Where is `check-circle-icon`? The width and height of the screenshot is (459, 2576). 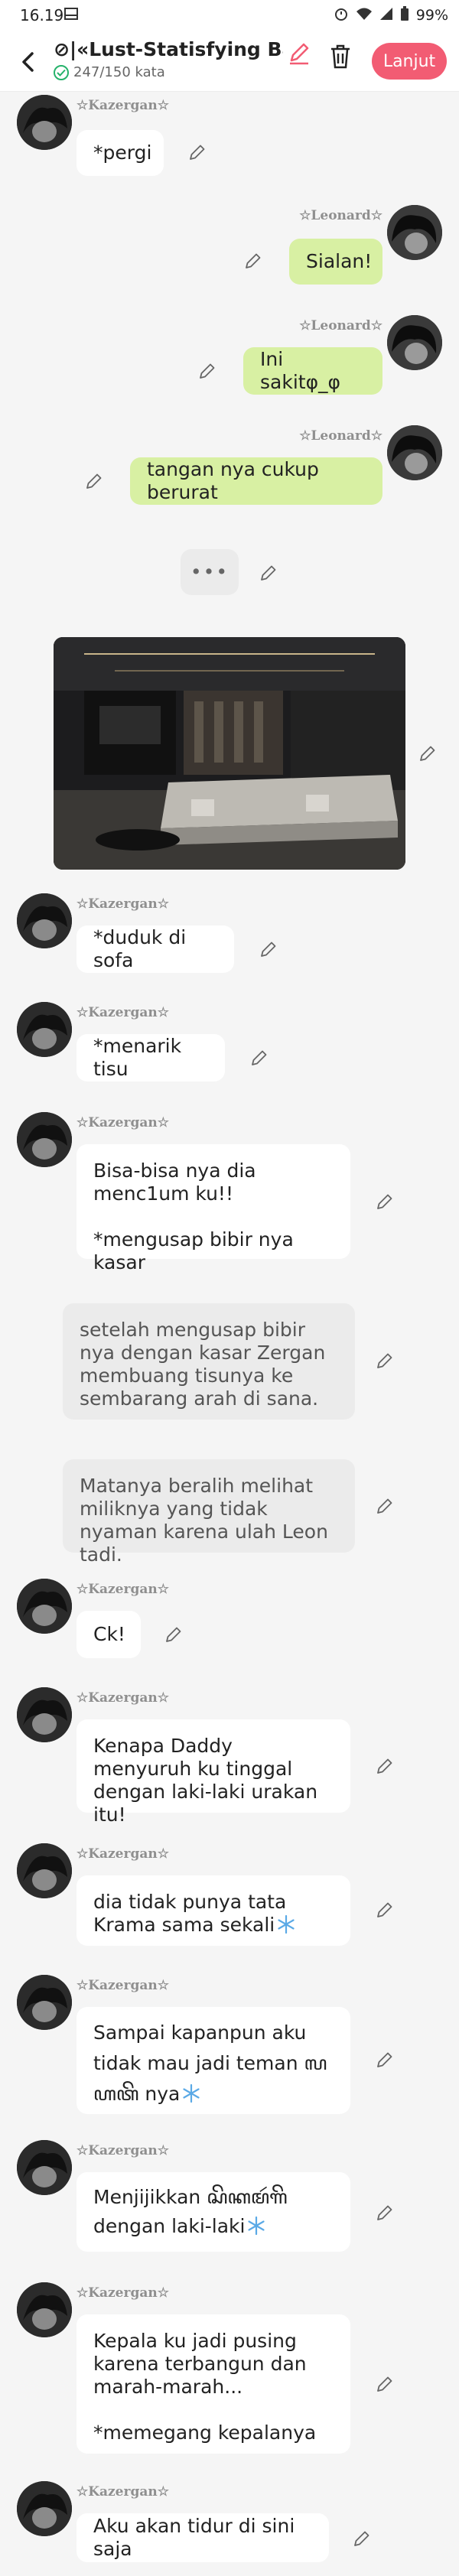 check-circle-icon is located at coordinates (61, 72).